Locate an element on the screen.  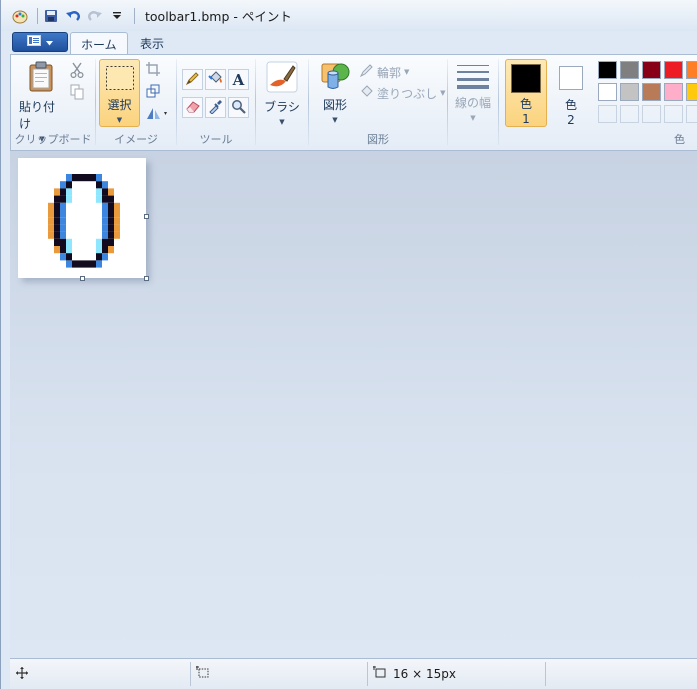
ribbon-tabs: ホーム 表示 is located at coordinates (349, 43).